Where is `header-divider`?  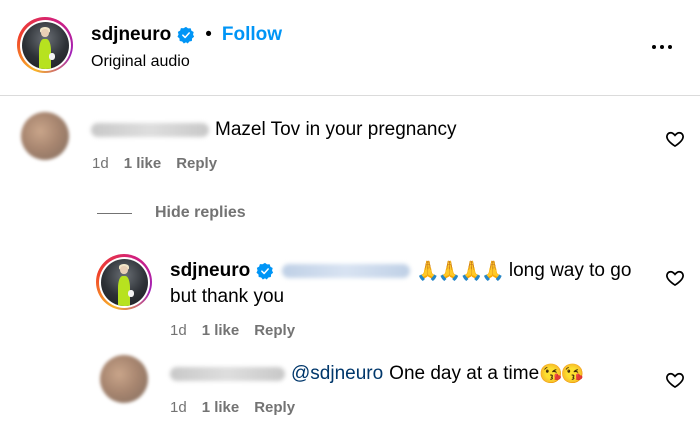
header-divider is located at coordinates (350, 95).